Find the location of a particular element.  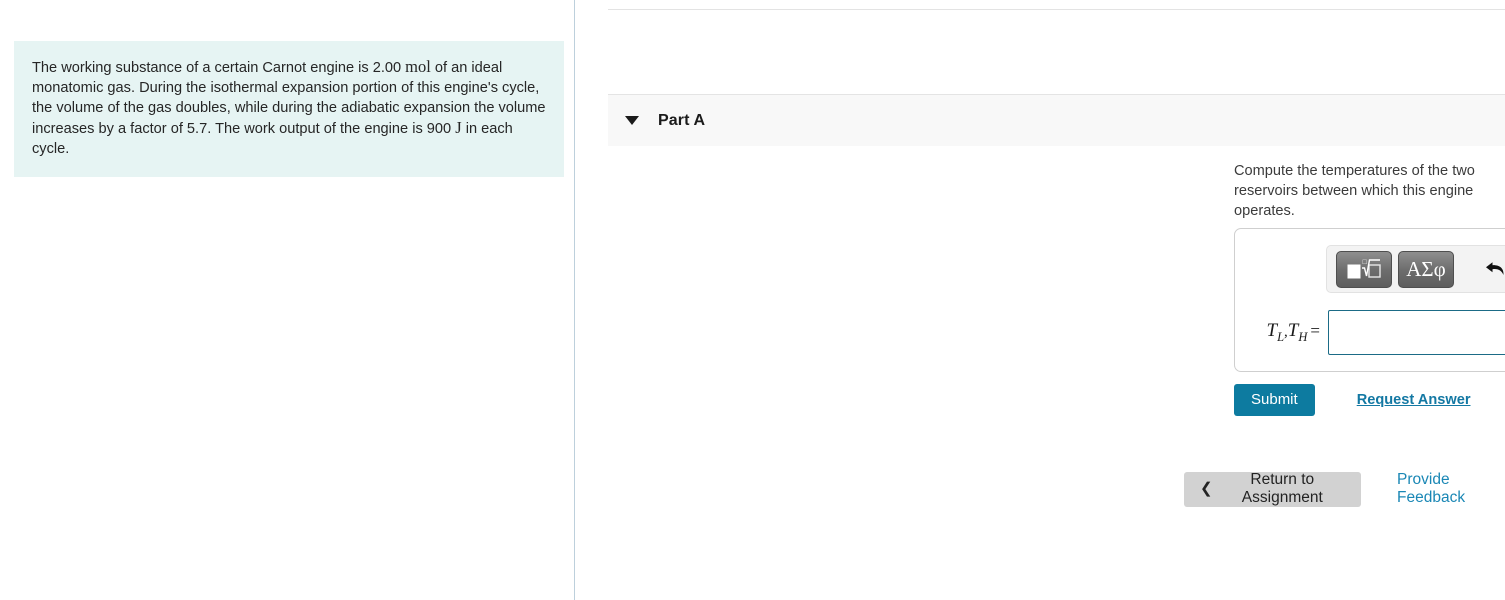

part-a-title: Part A is located at coordinates (682, 120).